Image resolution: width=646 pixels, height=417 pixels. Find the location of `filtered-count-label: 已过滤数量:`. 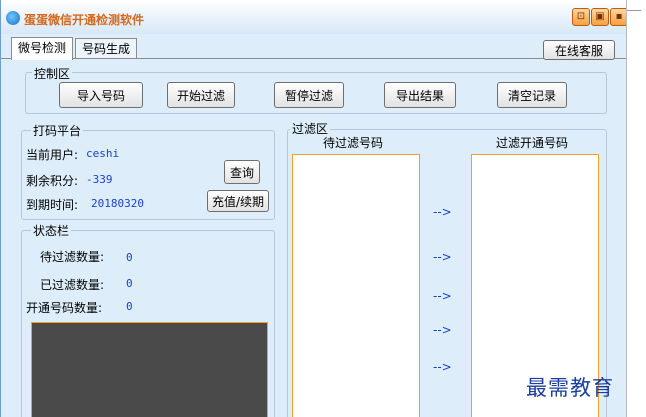

filtered-count-label: 已过滤数量: is located at coordinates (72, 285).